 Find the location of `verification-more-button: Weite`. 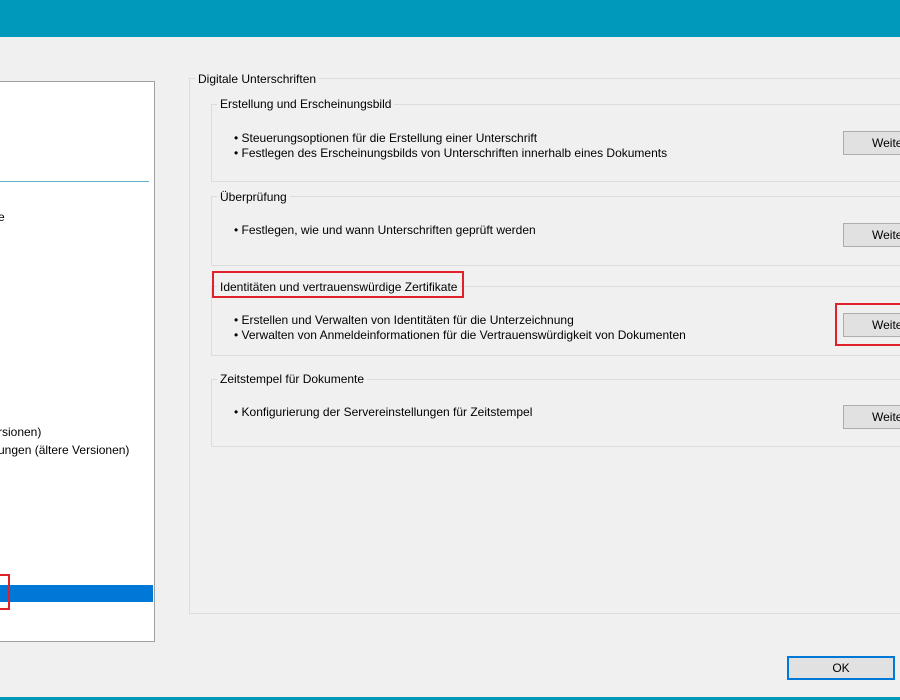

verification-more-button: Weite is located at coordinates (871, 235).